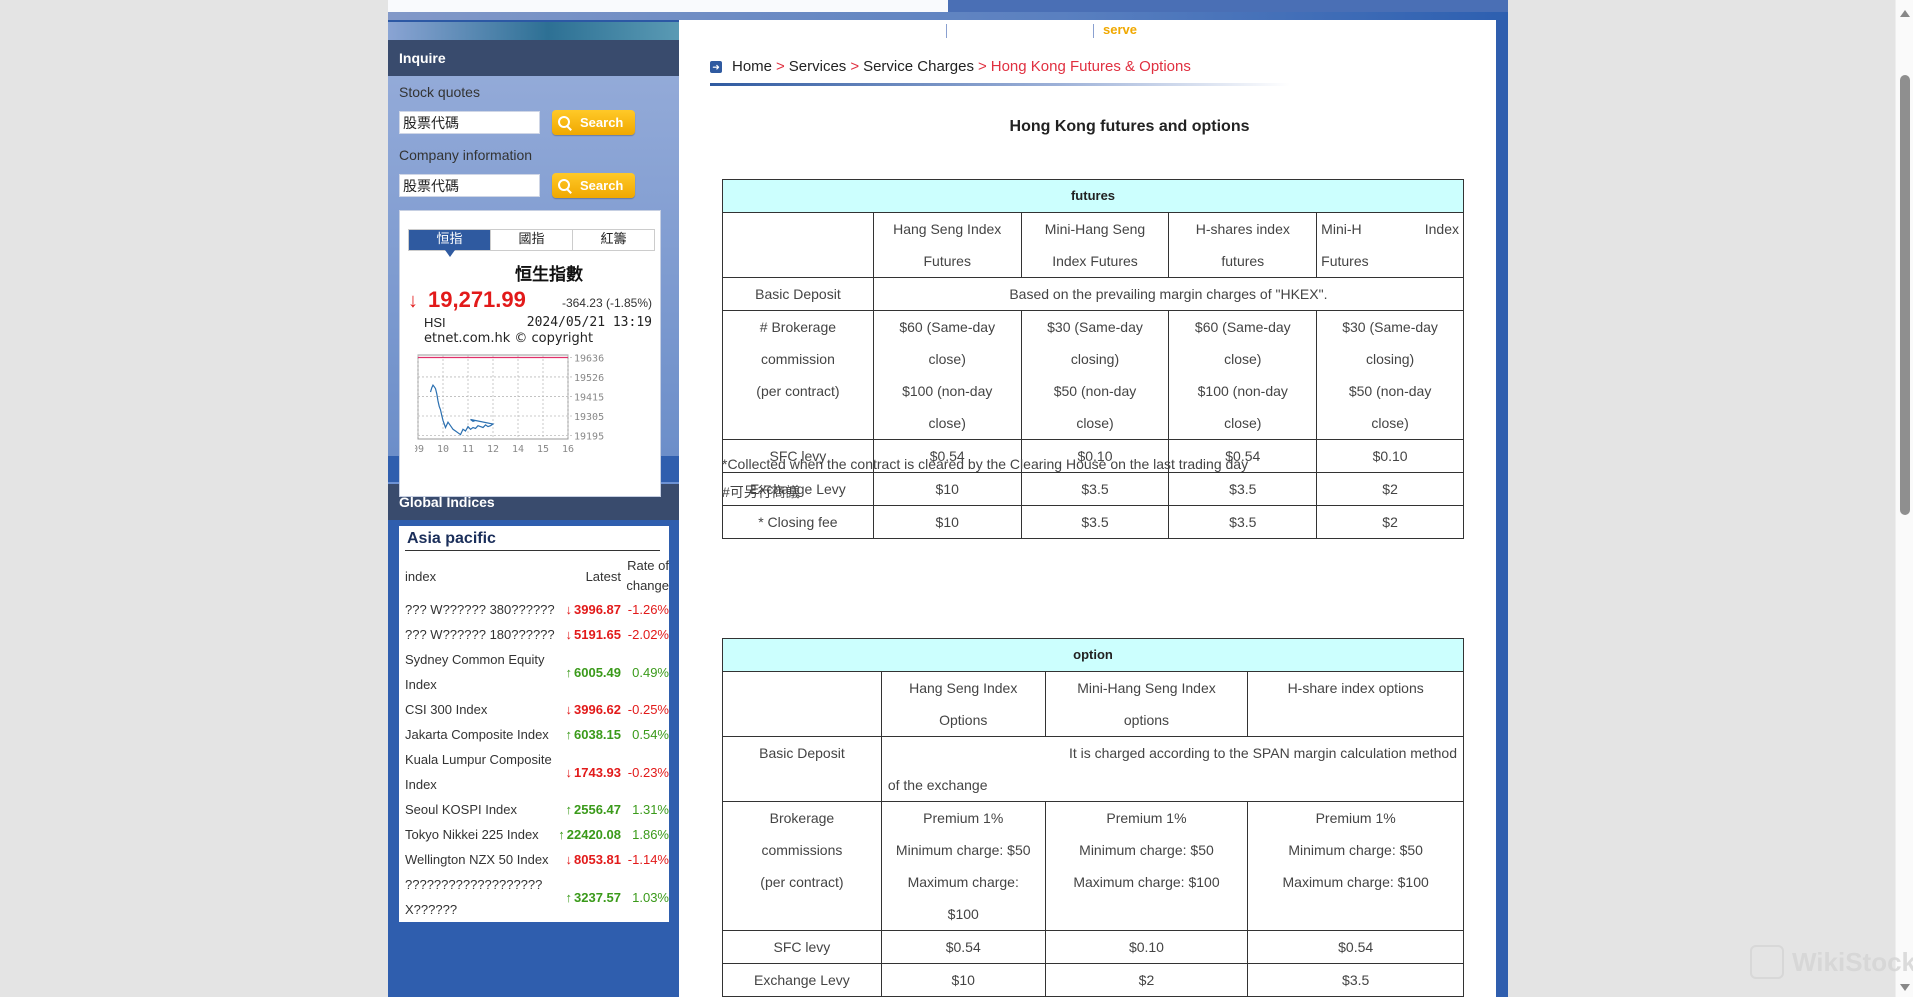  I want to click on scrollbar-thumb, so click(1905, 295).